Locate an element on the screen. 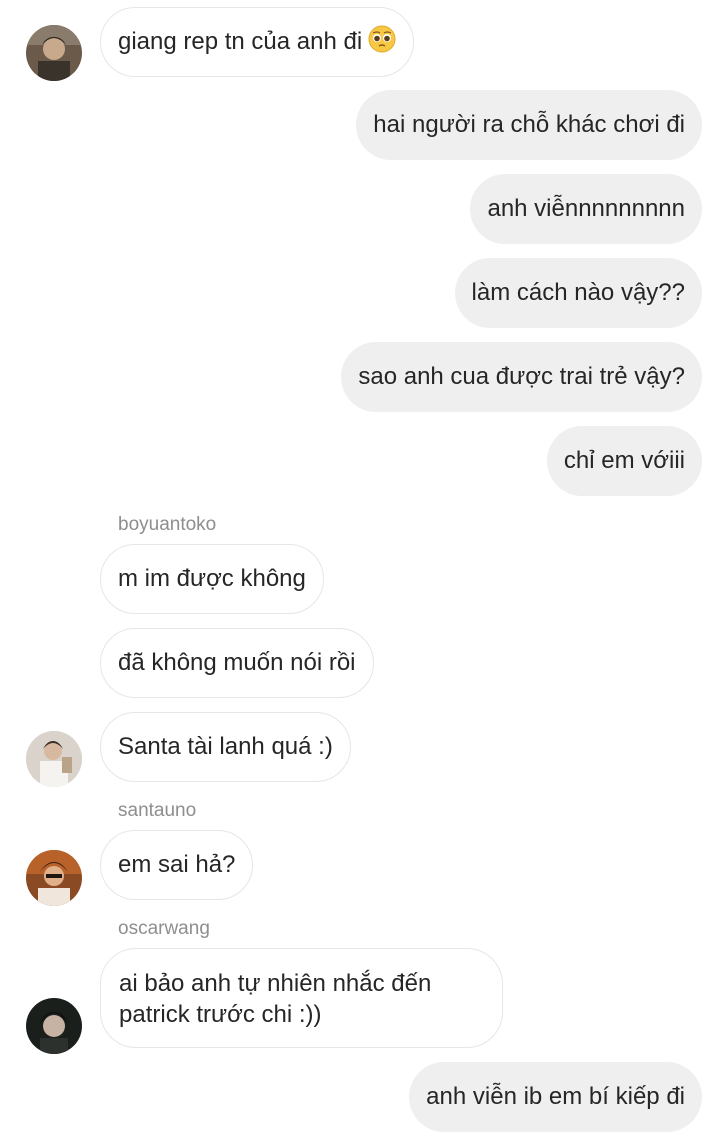  message-bubble: em sai hả? is located at coordinates (177, 865).